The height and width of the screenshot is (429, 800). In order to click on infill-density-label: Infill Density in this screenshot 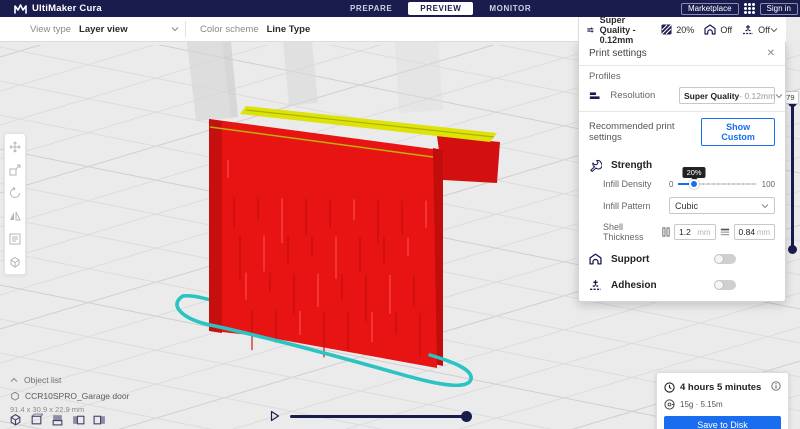, I will do `click(627, 184)`.